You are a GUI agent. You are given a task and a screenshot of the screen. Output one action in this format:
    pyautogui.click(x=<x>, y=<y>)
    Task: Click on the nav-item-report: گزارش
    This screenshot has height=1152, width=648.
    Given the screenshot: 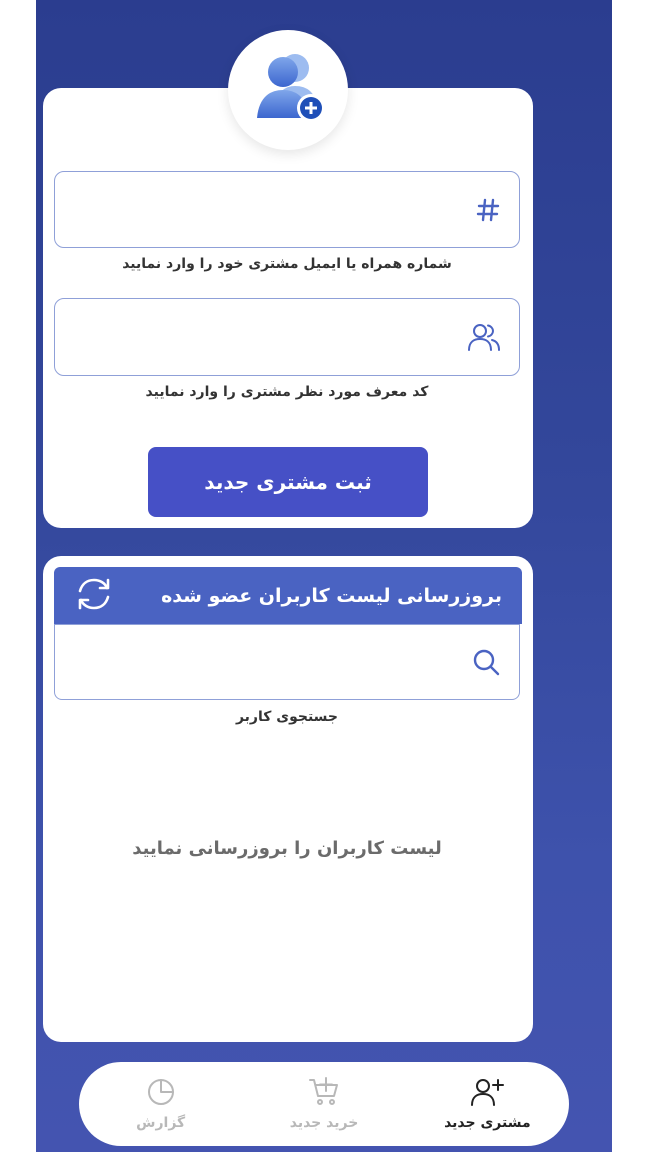 What is the action you would take?
    pyautogui.click(x=161, y=1104)
    